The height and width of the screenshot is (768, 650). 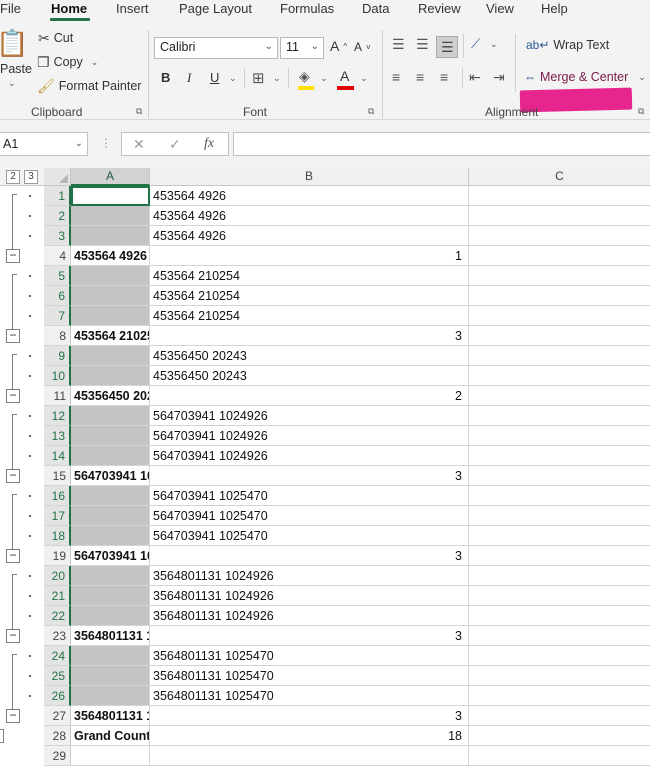 What do you see at coordinates (302, 48) in the screenshot?
I see `font-size-combo: 11 ⌄` at bounding box center [302, 48].